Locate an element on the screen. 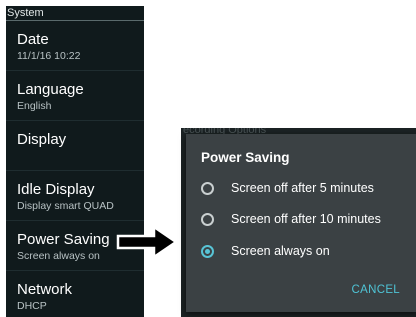  right-arrow-icon is located at coordinates (147, 242).